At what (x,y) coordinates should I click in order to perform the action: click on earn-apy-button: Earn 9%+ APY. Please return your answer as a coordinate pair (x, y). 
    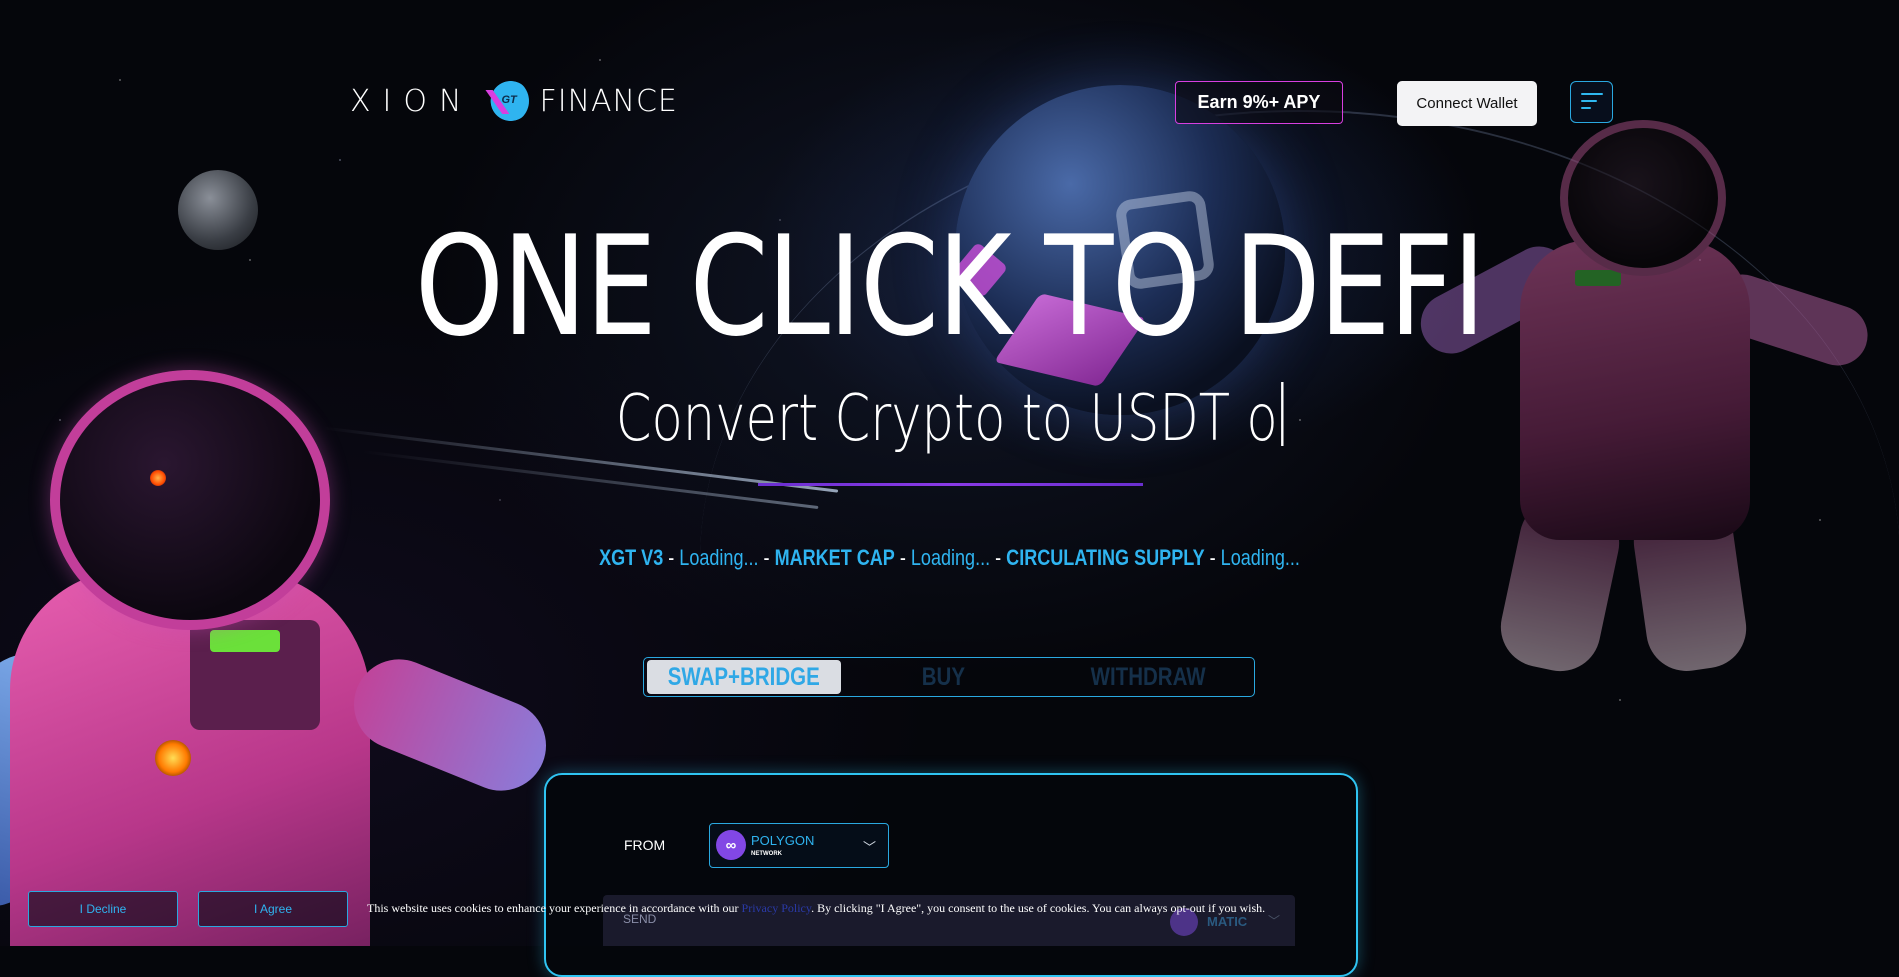
    Looking at the image, I should click on (1259, 102).